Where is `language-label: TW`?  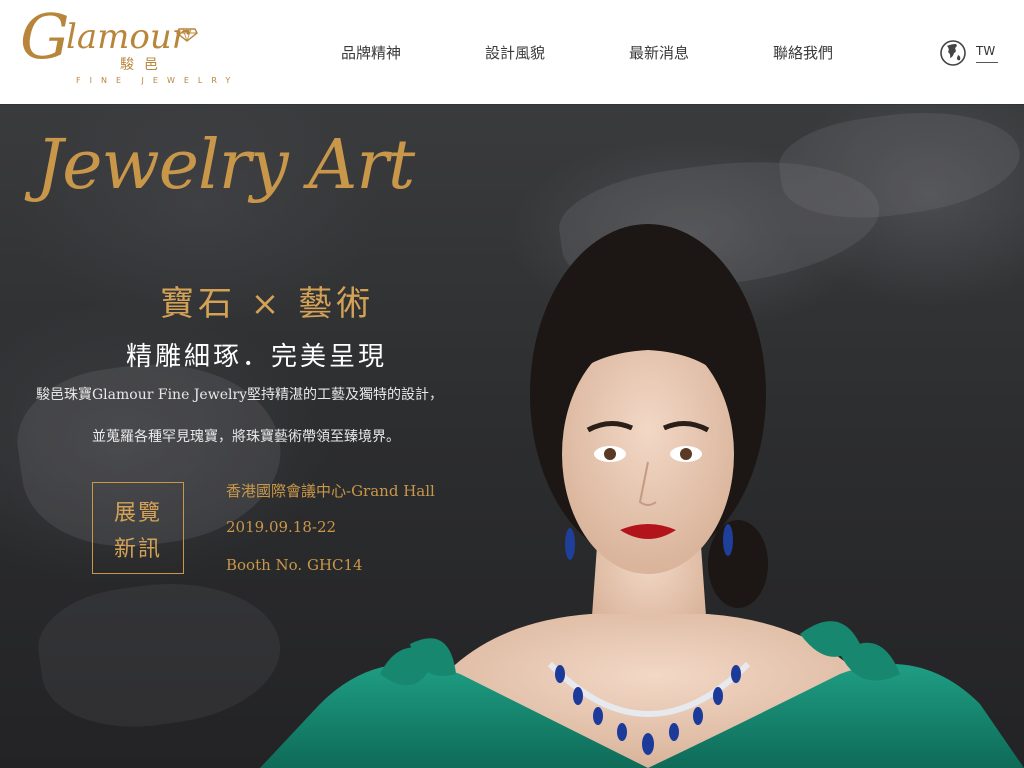 language-label: TW is located at coordinates (986, 51).